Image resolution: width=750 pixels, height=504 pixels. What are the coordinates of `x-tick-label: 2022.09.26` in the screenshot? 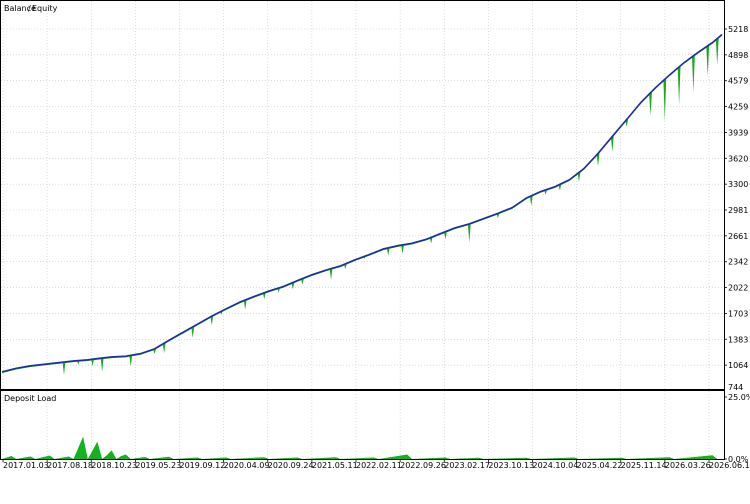 It's located at (423, 465).